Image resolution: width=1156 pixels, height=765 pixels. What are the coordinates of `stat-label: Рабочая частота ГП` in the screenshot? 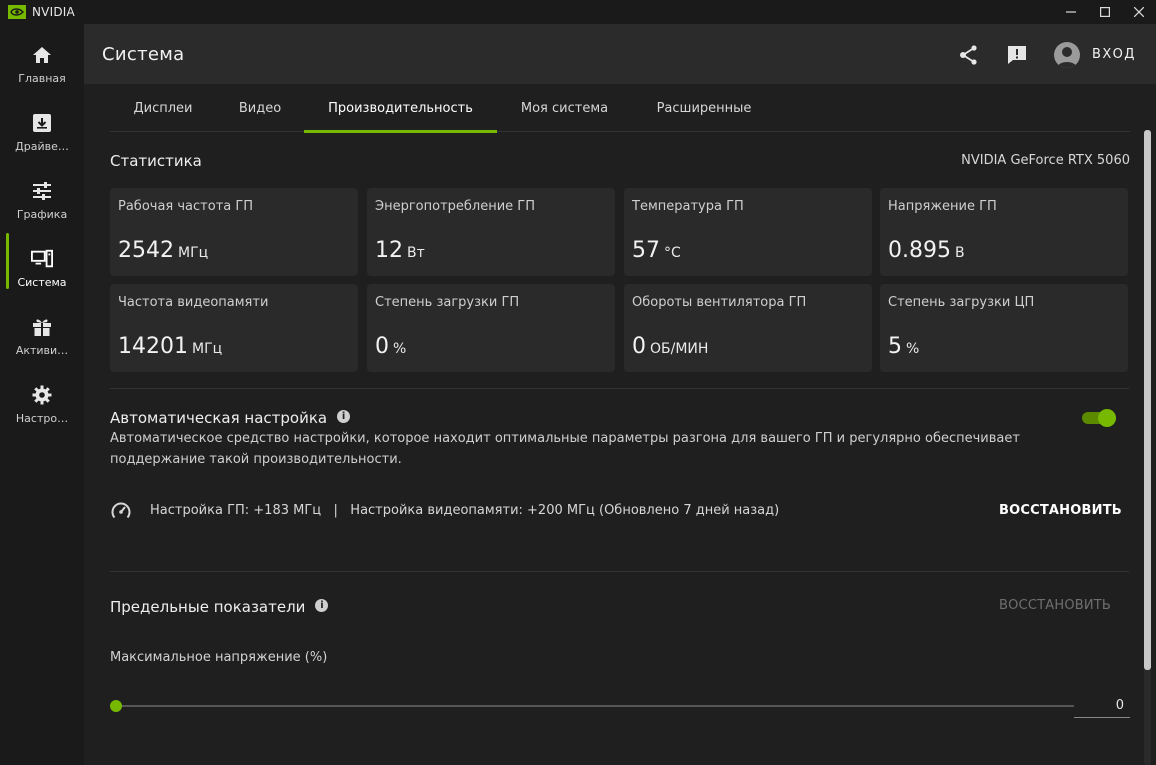 It's located at (186, 206).